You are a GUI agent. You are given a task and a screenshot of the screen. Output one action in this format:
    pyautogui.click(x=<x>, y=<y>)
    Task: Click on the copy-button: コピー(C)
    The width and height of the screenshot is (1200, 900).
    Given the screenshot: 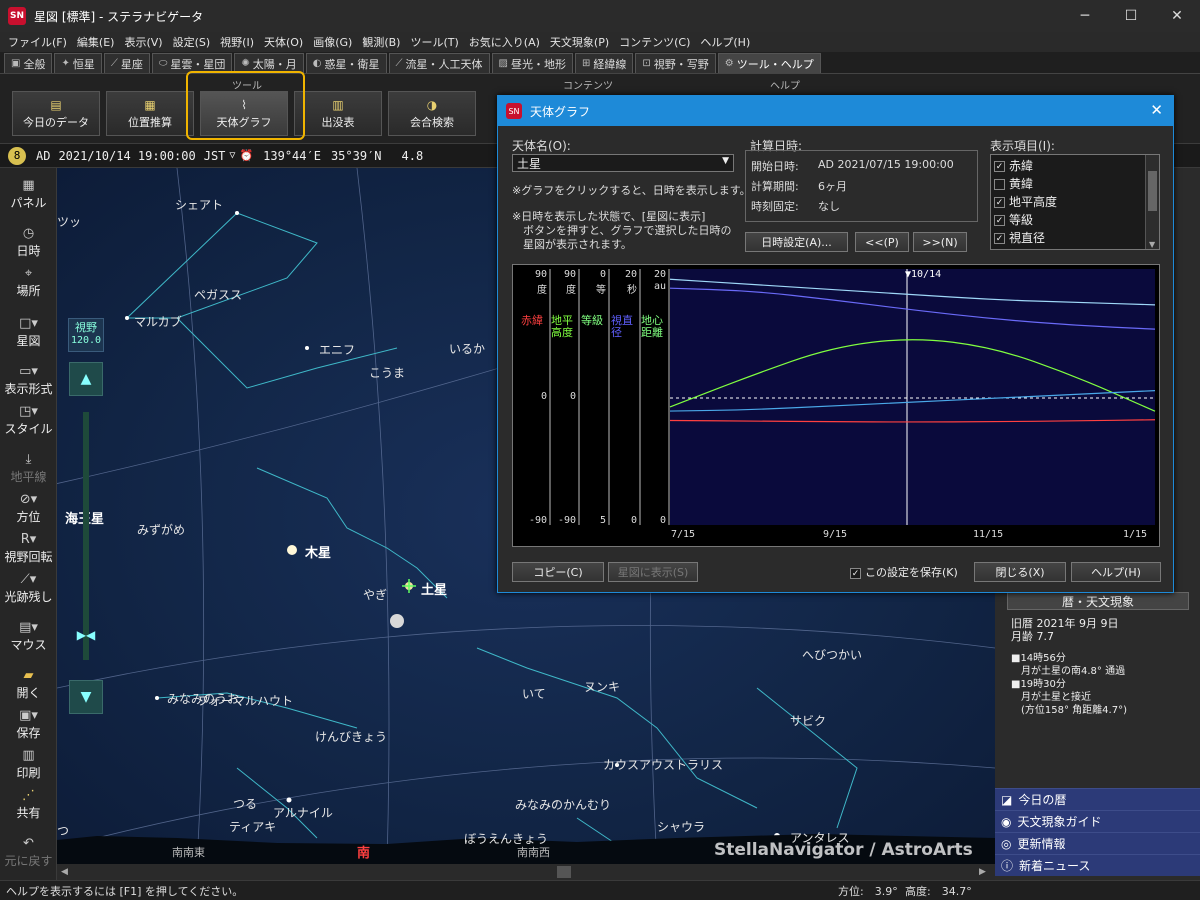 What is the action you would take?
    pyautogui.click(x=558, y=572)
    